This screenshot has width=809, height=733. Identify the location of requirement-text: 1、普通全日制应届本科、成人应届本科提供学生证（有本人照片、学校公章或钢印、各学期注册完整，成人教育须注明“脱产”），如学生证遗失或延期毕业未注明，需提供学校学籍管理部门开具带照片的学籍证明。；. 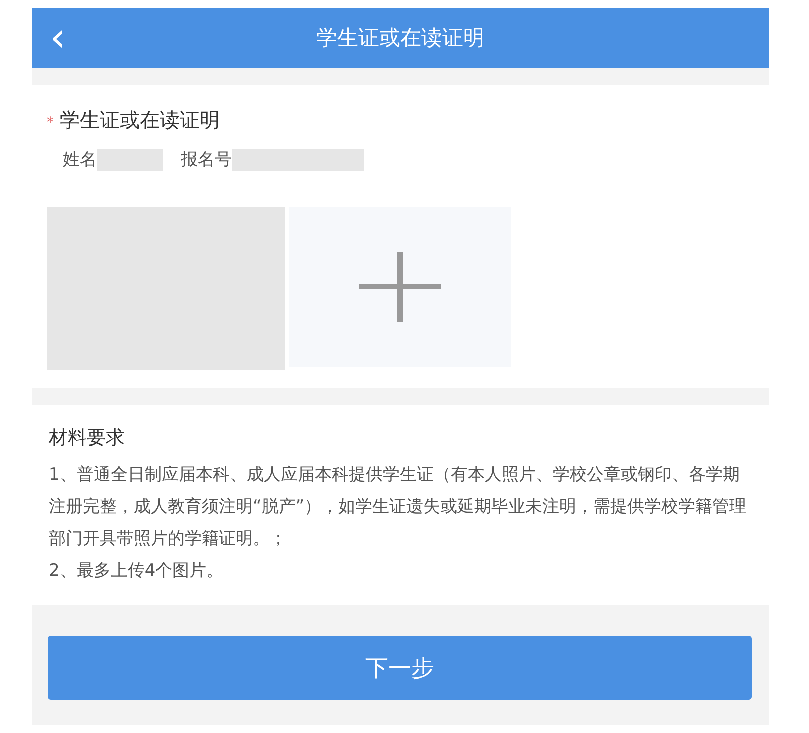
(398, 507).